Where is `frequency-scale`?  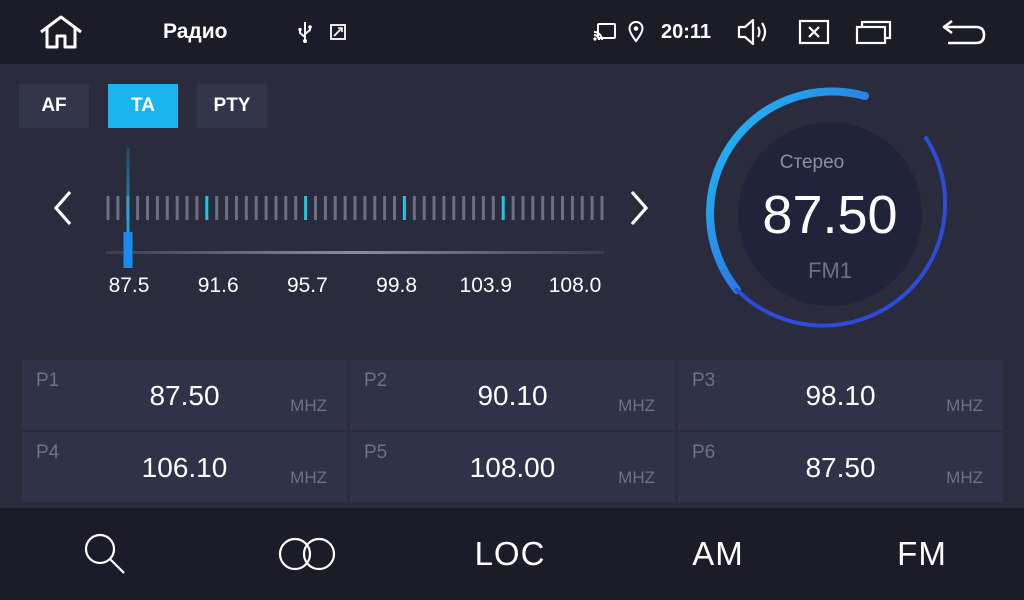 frequency-scale is located at coordinates (355, 205).